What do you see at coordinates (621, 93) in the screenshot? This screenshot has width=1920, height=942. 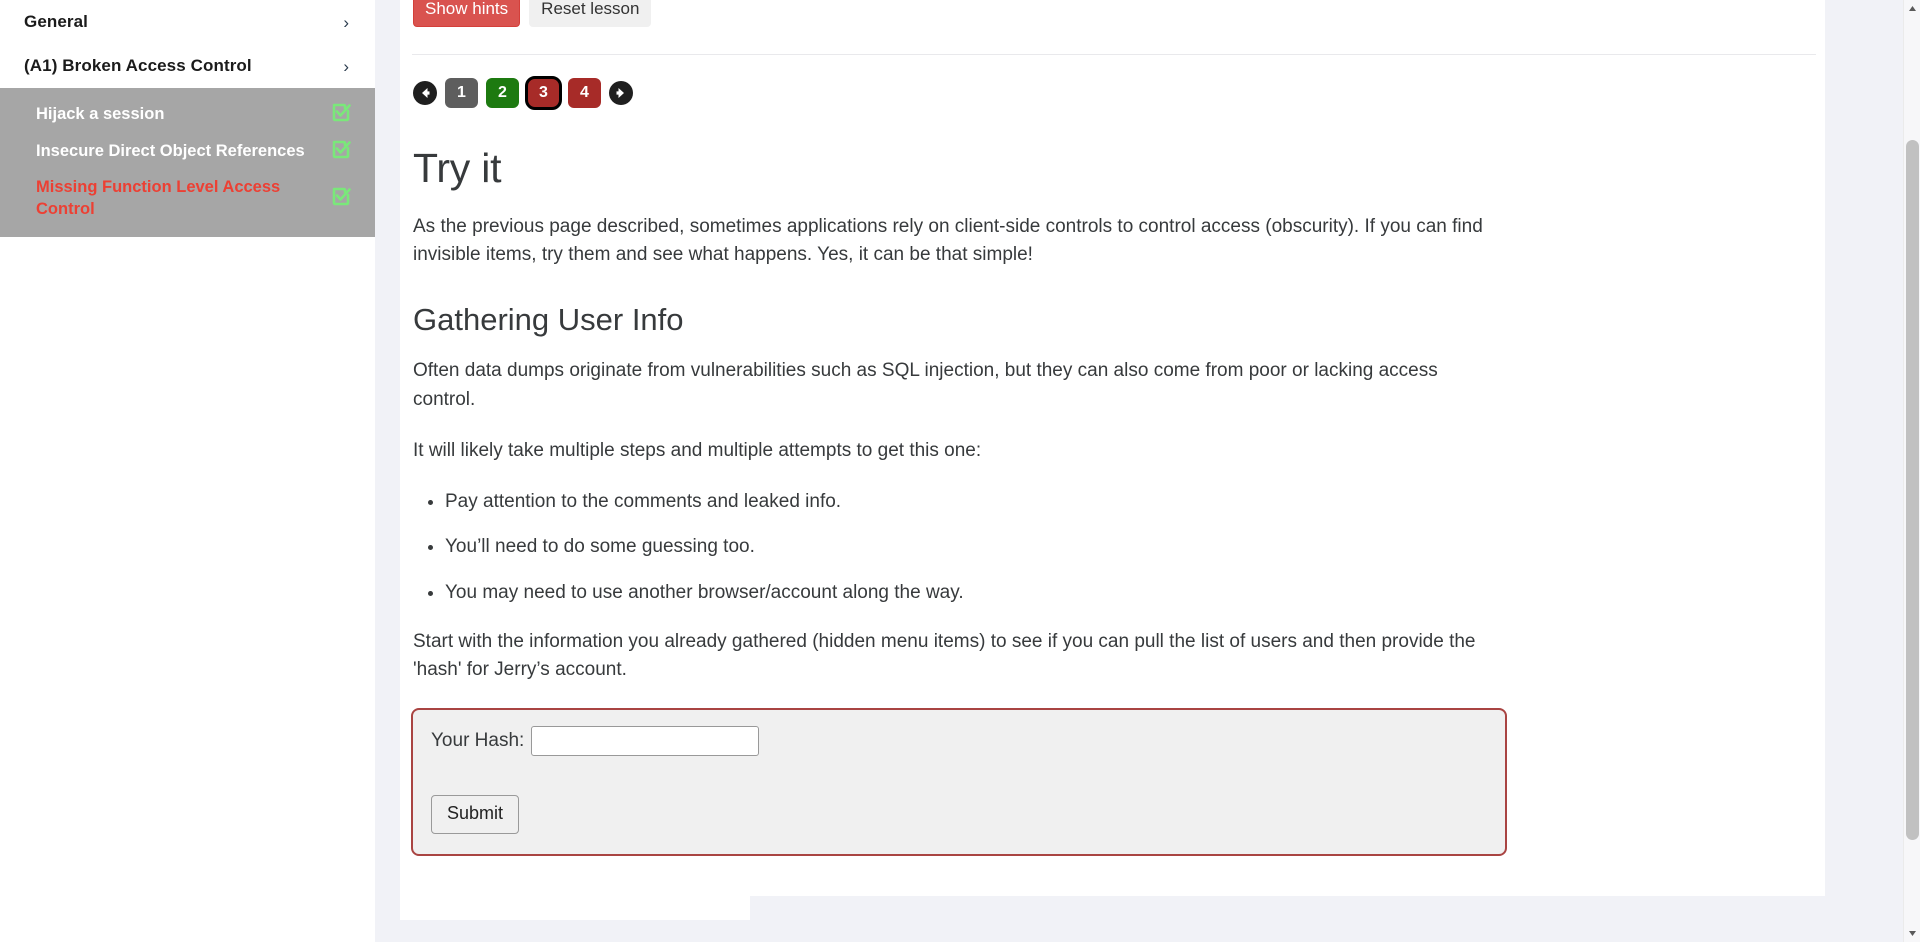 I see `arrow-right-circle-icon` at bounding box center [621, 93].